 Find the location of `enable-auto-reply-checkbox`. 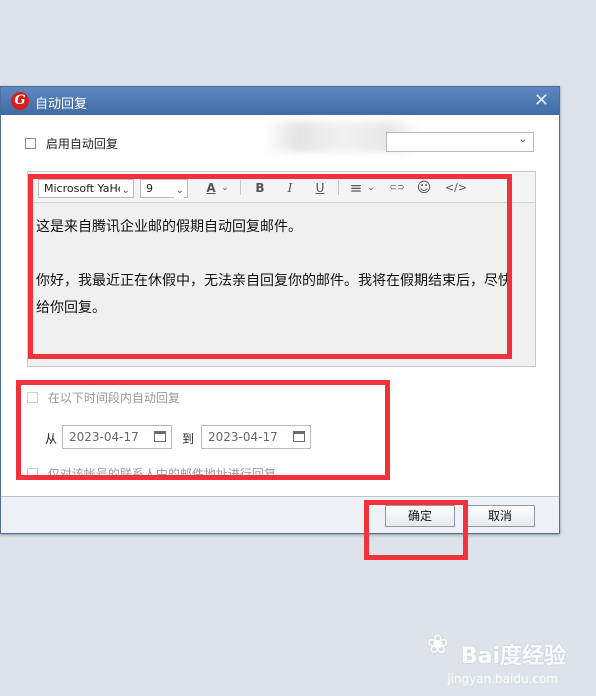

enable-auto-reply-checkbox is located at coordinates (30, 143).